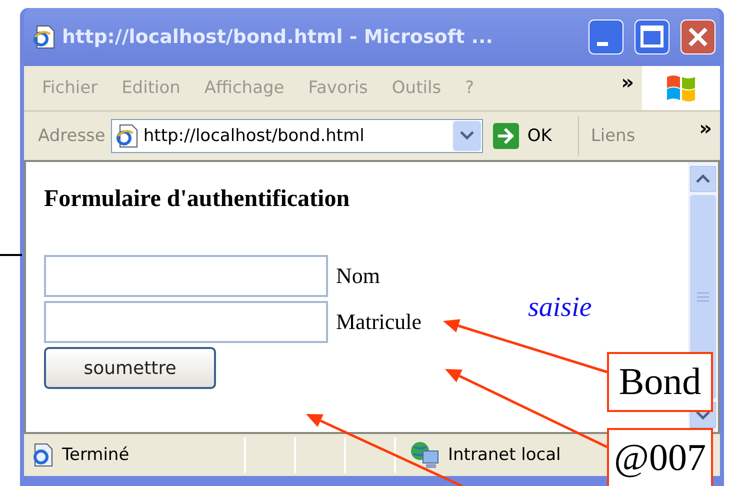 The height and width of the screenshot is (486, 732). Describe the element at coordinates (379, 322) in the screenshot. I see `field-label: Matricule` at that location.